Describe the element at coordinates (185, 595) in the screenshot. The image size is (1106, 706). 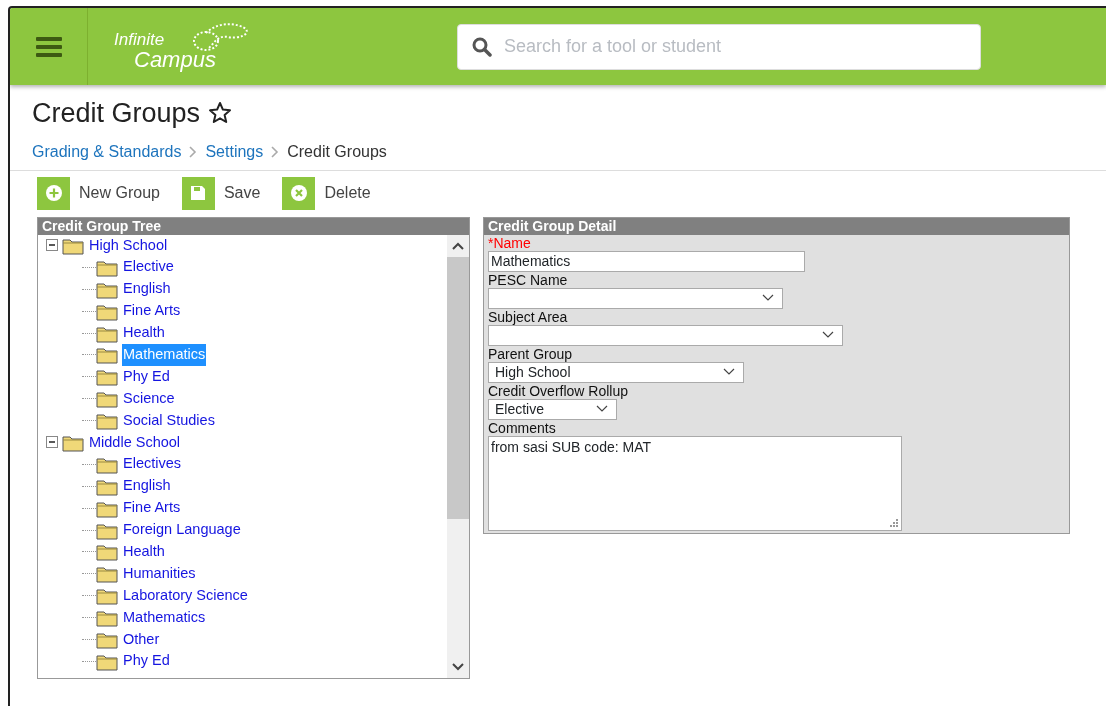
I see `tree-item: Laboratory Science` at that location.